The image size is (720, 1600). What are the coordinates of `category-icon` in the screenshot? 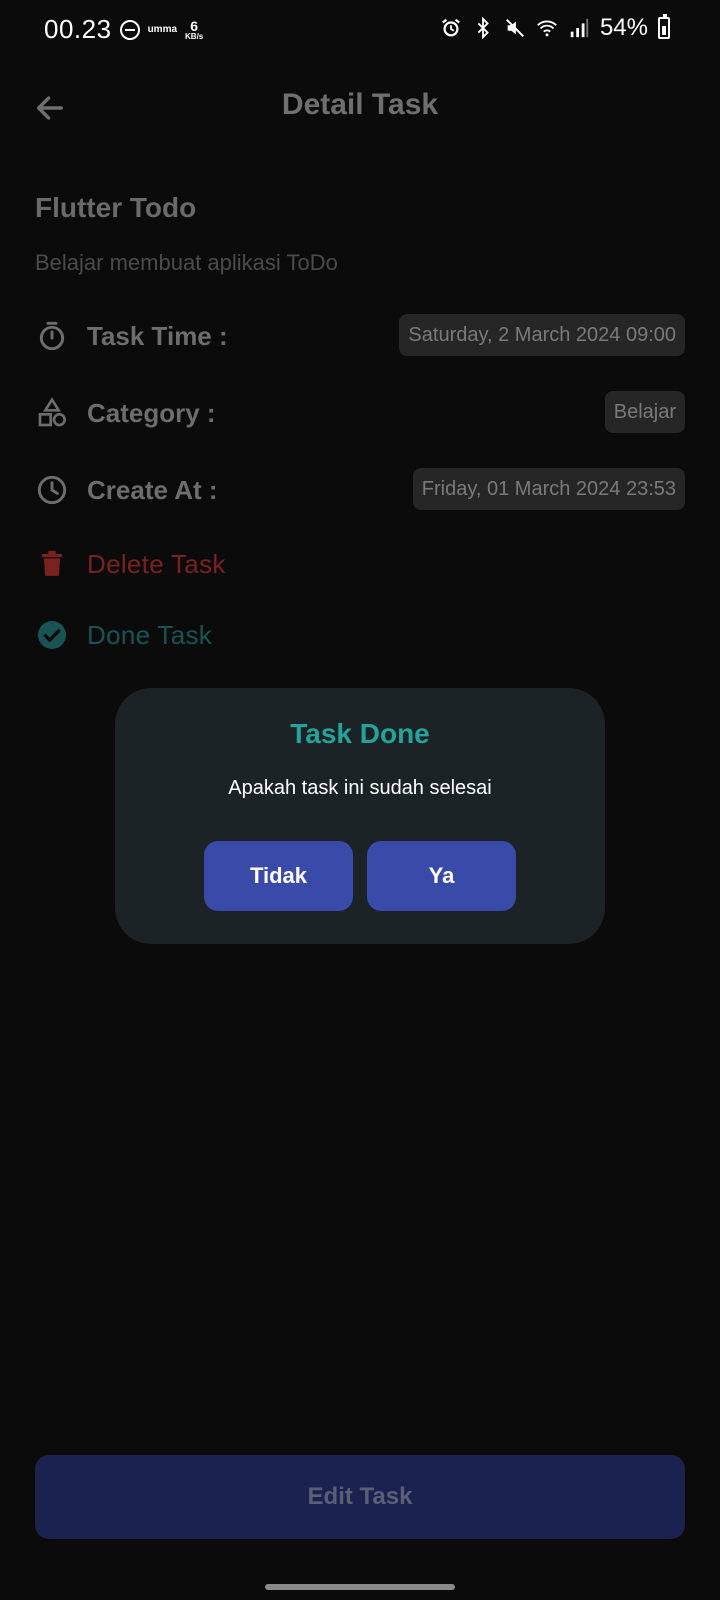 It's located at (52, 413).